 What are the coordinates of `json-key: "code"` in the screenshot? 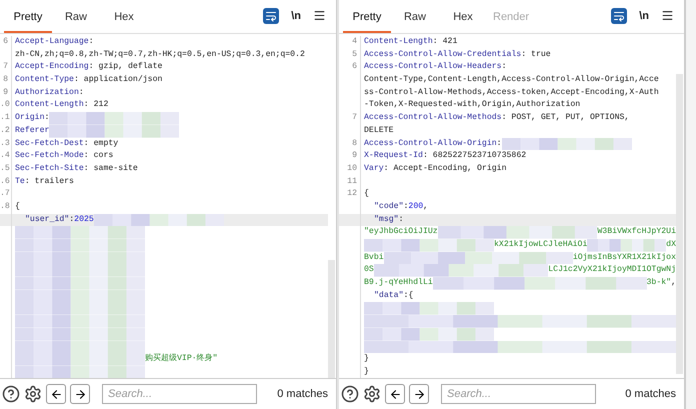 It's located at (384, 207).